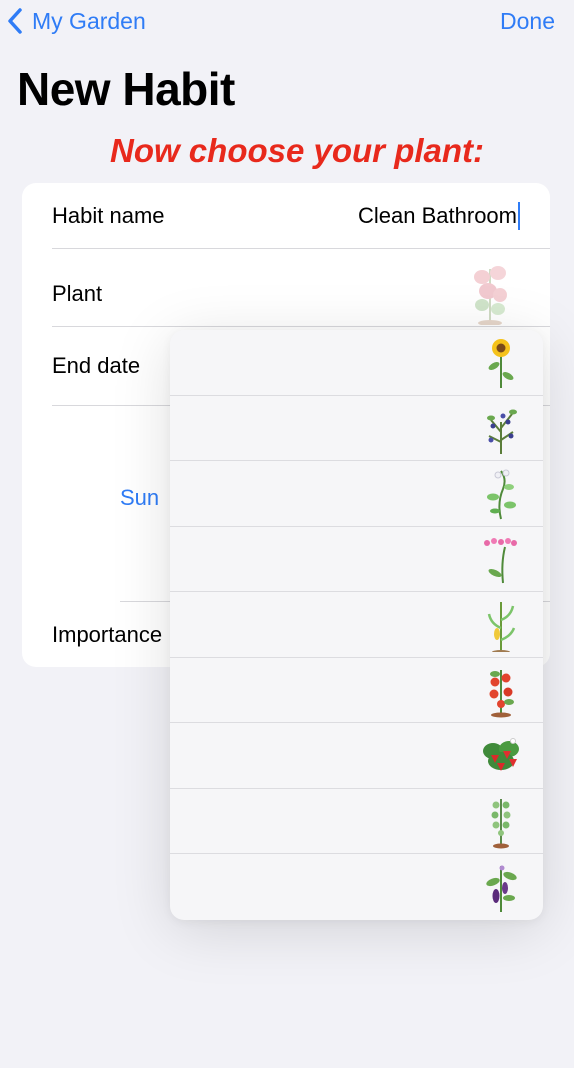 This screenshot has width=574, height=1068. Describe the element at coordinates (107, 634) in the screenshot. I see `importance-label: Importance` at that location.